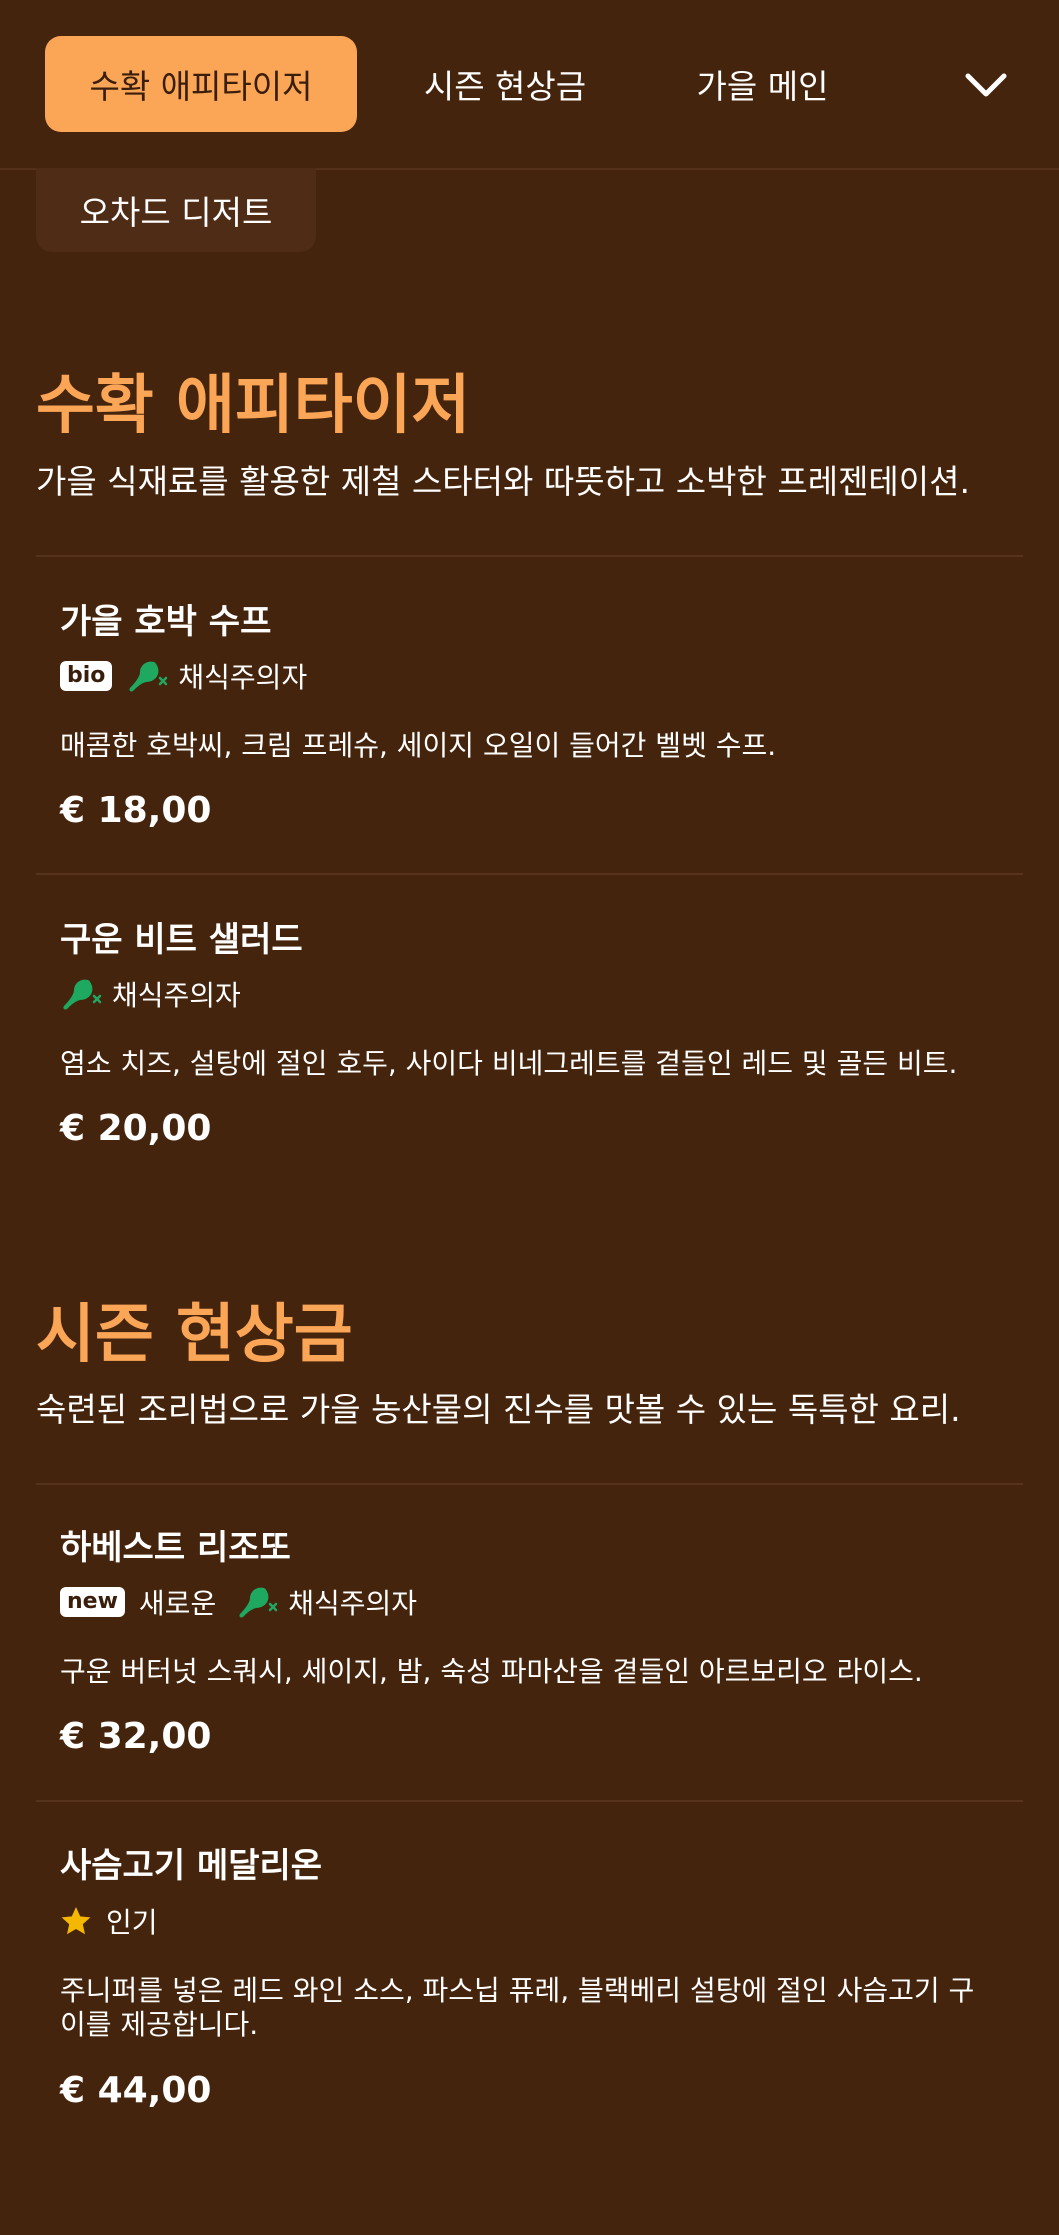  Describe the element at coordinates (191, 1866) in the screenshot. I see `menu-item-name: 사슴고기 메달리온` at that location.